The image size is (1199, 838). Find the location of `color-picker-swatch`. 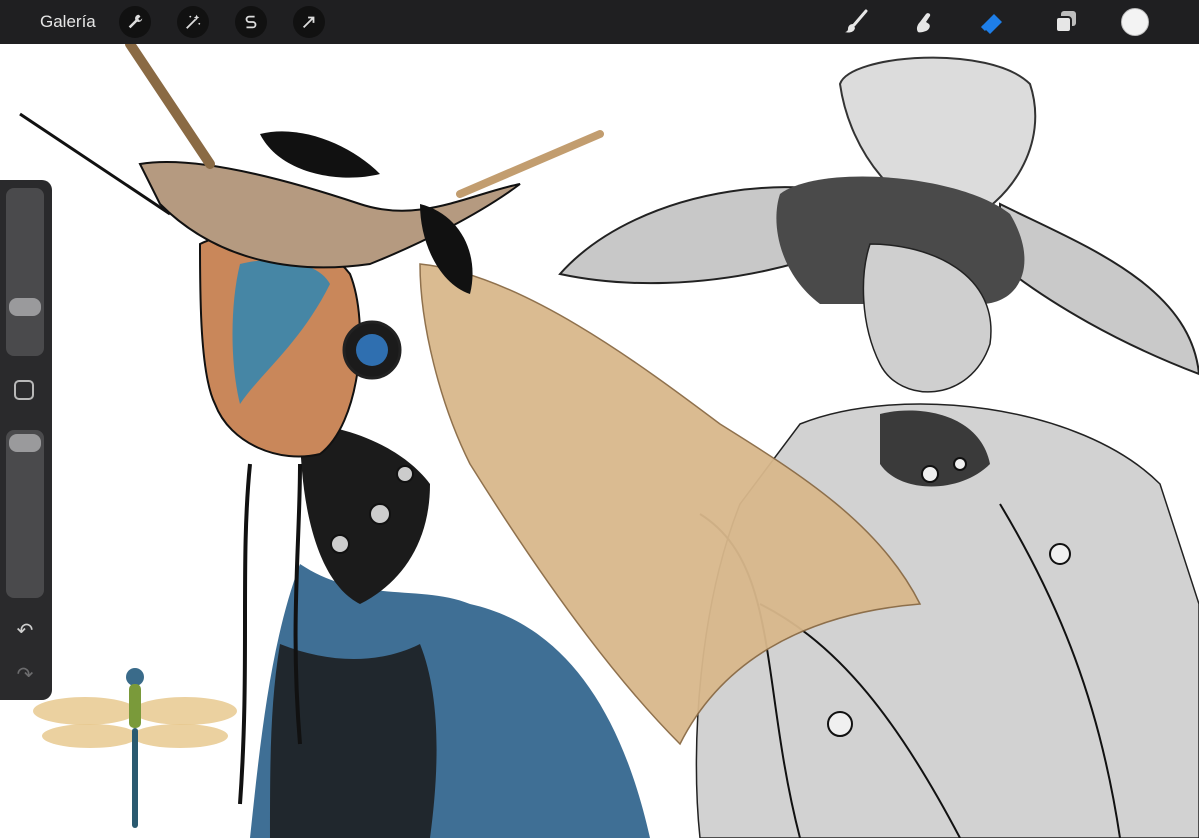

color-picker-swatch is located at coordinates (1135, 22).